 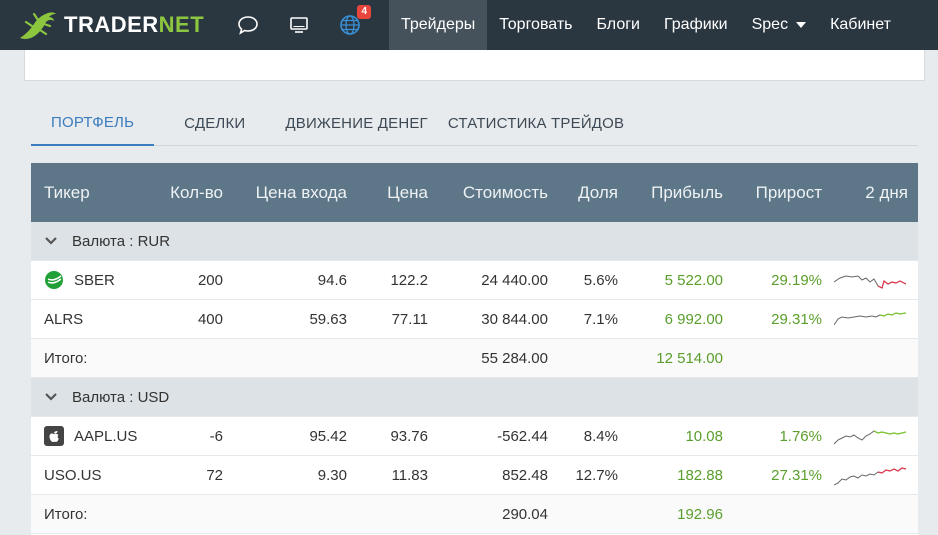 What do you see at coordinates (438, 25) in the screenshot?
I see `nav-item-traders: Трейдеры` at bounding box center [438, 25].